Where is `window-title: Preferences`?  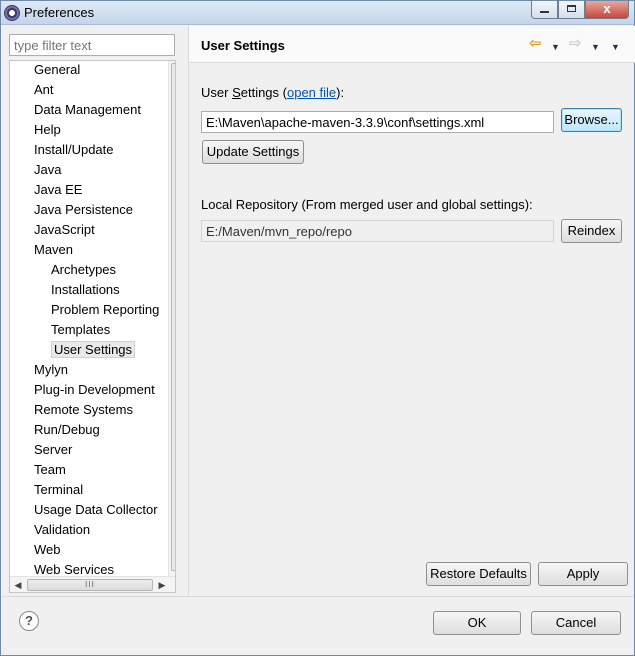 window-title: Preferences is located at coordinates (59, 12).